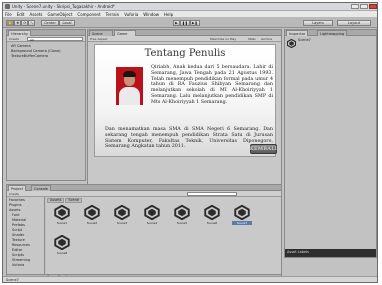 The width and height of the screenshot is (382, 285). Describe the element at coordinates (330, 253) in the screenshot. I see `asset-labels-bar: Asset Labels` at that location.